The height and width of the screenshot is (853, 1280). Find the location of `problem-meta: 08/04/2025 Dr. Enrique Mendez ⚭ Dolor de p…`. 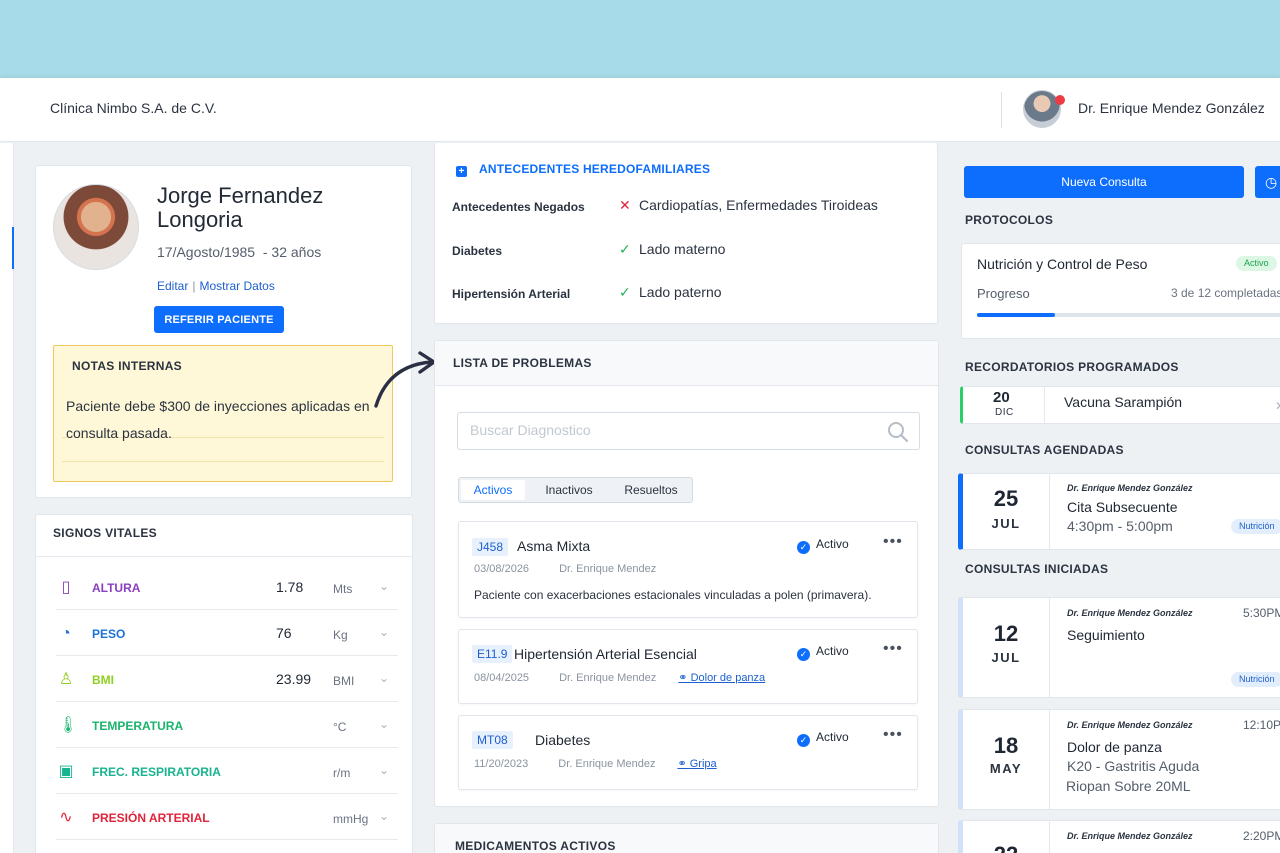

problem-meta: 08/04/2025 Dr. Enrique Mendez ⚭ Dolor de p… is located at coordinates (619, 677).